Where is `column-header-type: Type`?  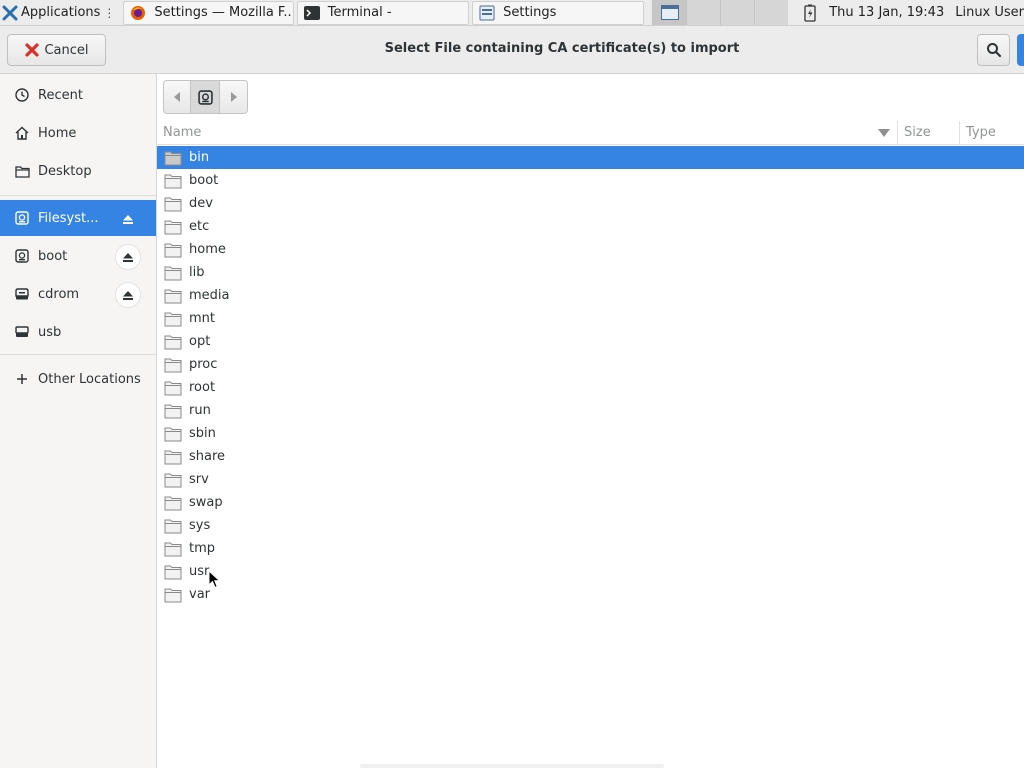 column-header-type: Type is located at coordinates (981, 132).